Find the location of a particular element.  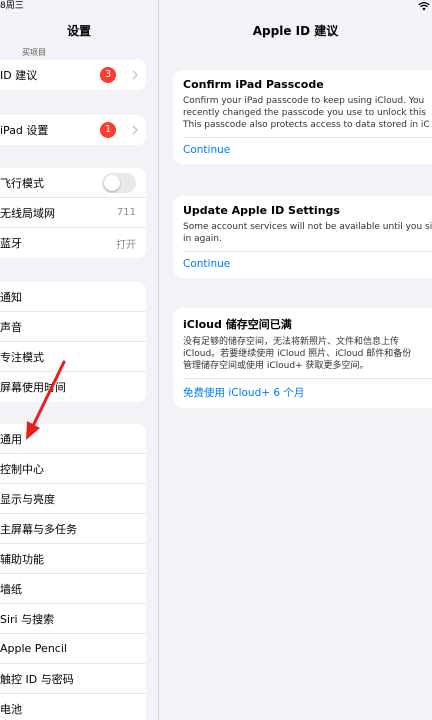

sidebar-item-siri: Siri 与搜索 is located at coordinates (73, 619).